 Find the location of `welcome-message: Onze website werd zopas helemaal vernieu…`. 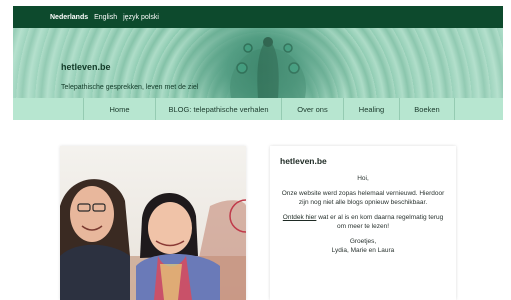

welcome-message: Onze website werd zopas helemaal vernieu… is located at coordinates (363, 198).